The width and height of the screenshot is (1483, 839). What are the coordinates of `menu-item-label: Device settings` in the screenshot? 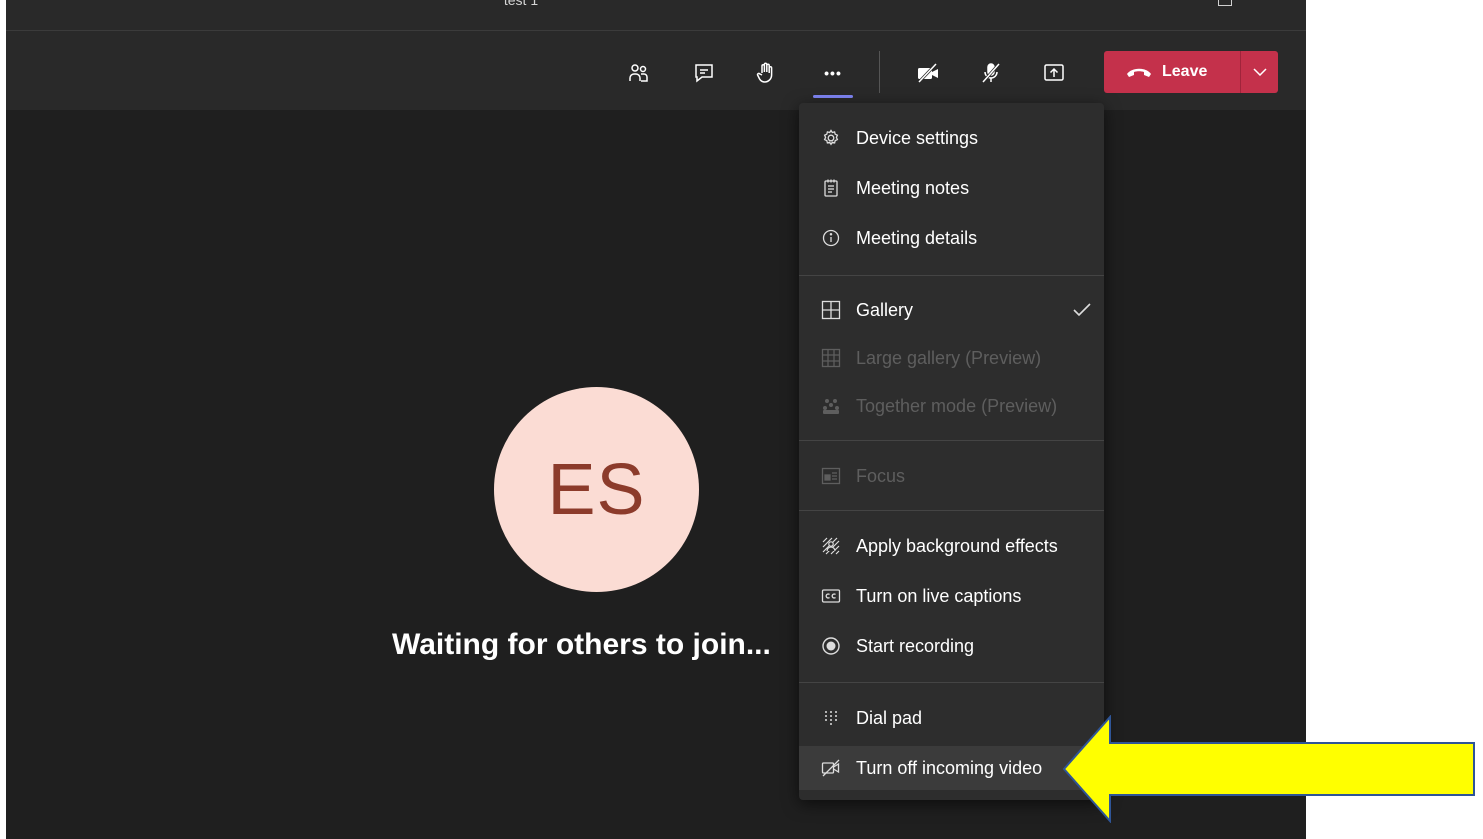 It's located at (917, 137).